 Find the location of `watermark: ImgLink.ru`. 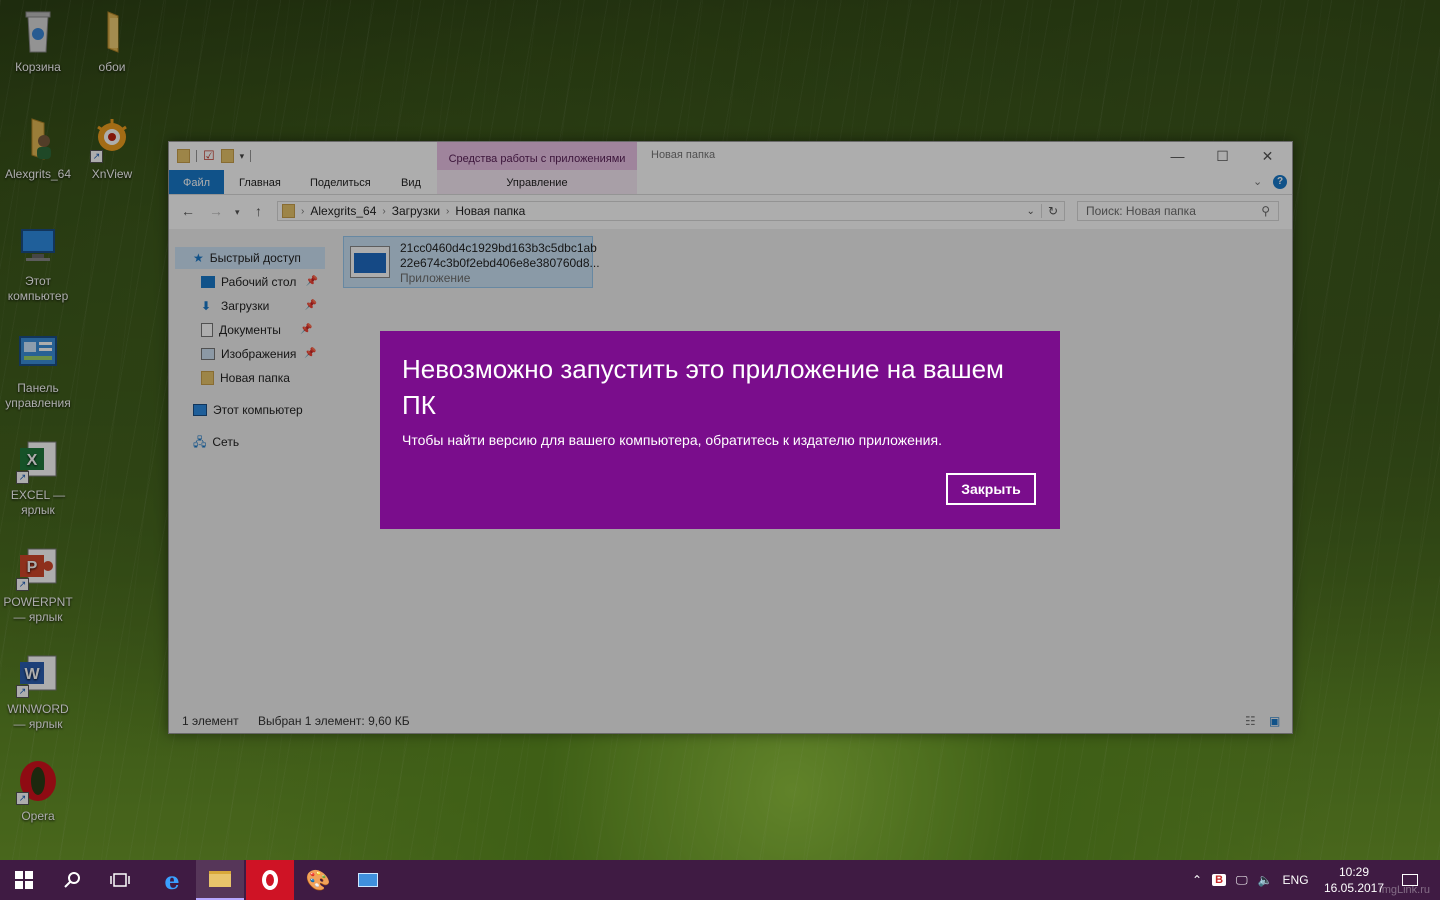

watermark: ImgLink.ru is located at coordinates (1404, 890).